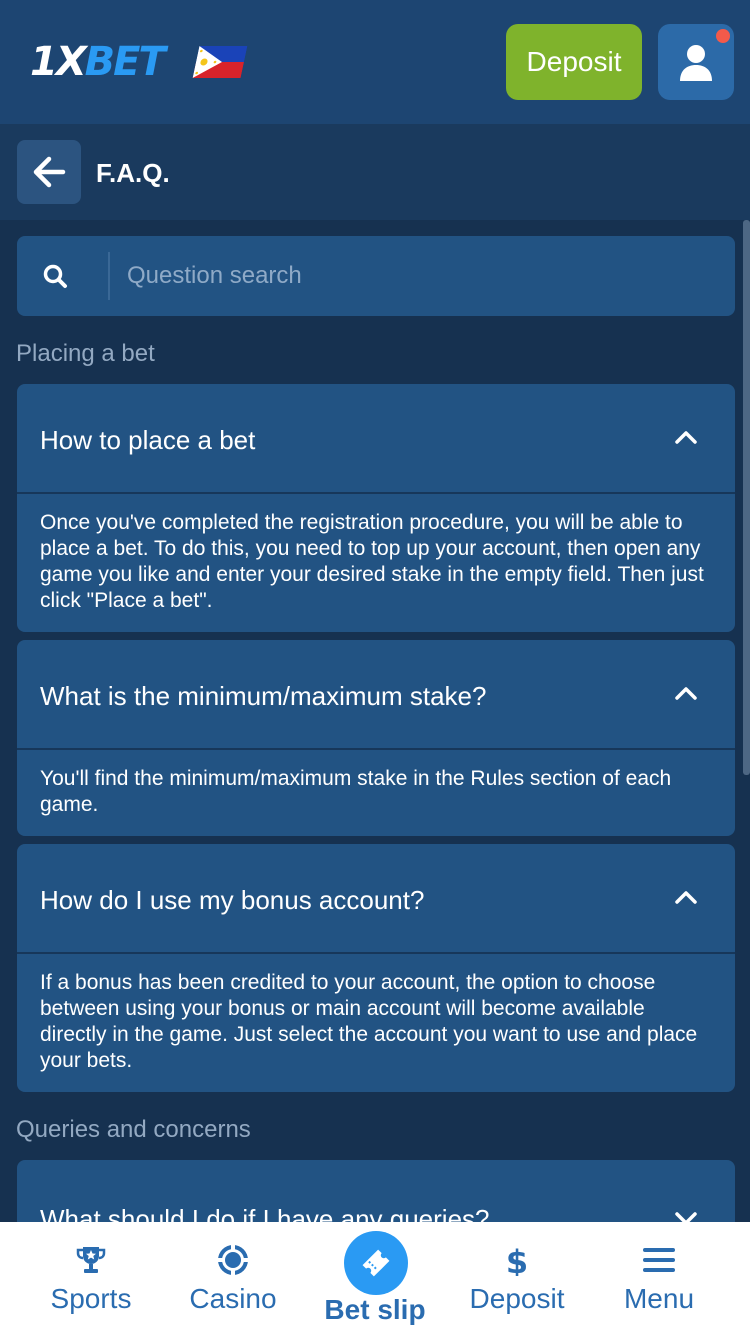 The width and height of the screenshot is (750, 1334). What do you see at coordinates (91, 1298) in the screenshot?
I see `nav-label-sports: Sports` at bounding box center [91, 1298].